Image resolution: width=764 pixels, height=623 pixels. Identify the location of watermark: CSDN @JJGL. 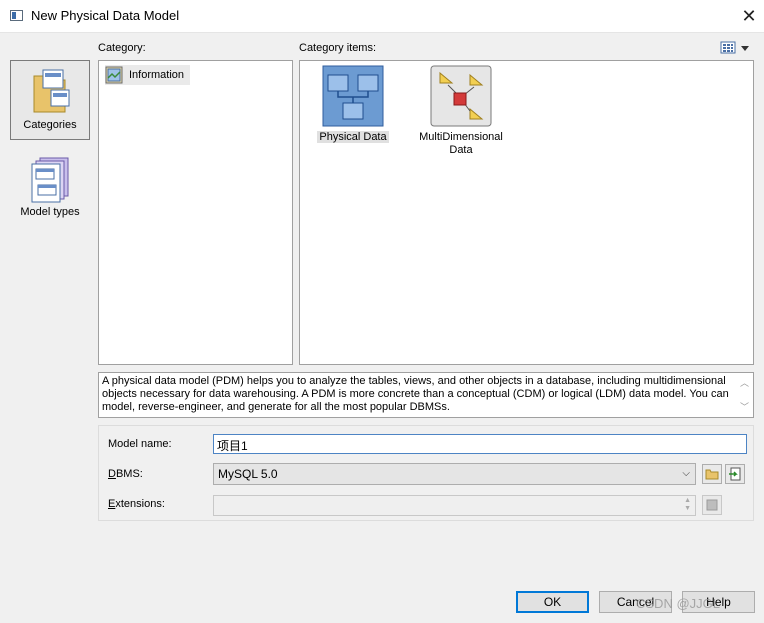
(678, 603).